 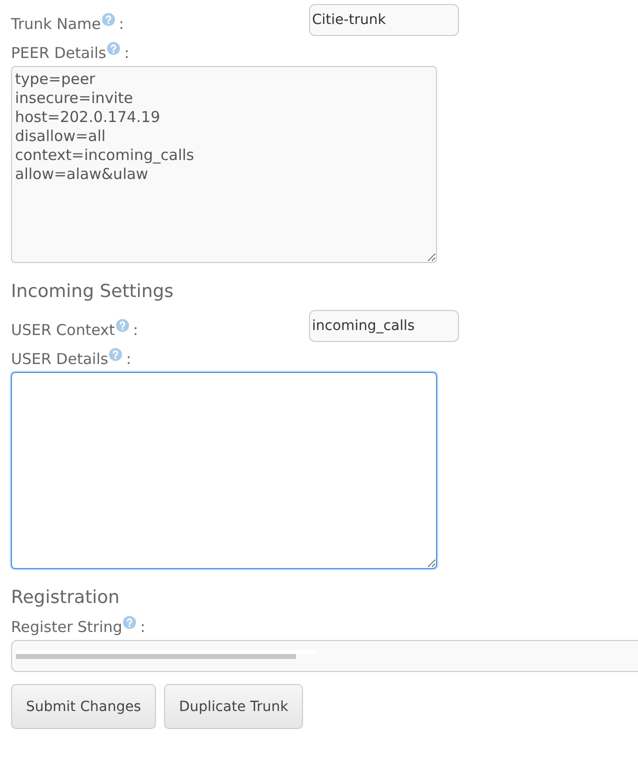 I want to click on section-heading: Registration, so click(x=66, y=597).